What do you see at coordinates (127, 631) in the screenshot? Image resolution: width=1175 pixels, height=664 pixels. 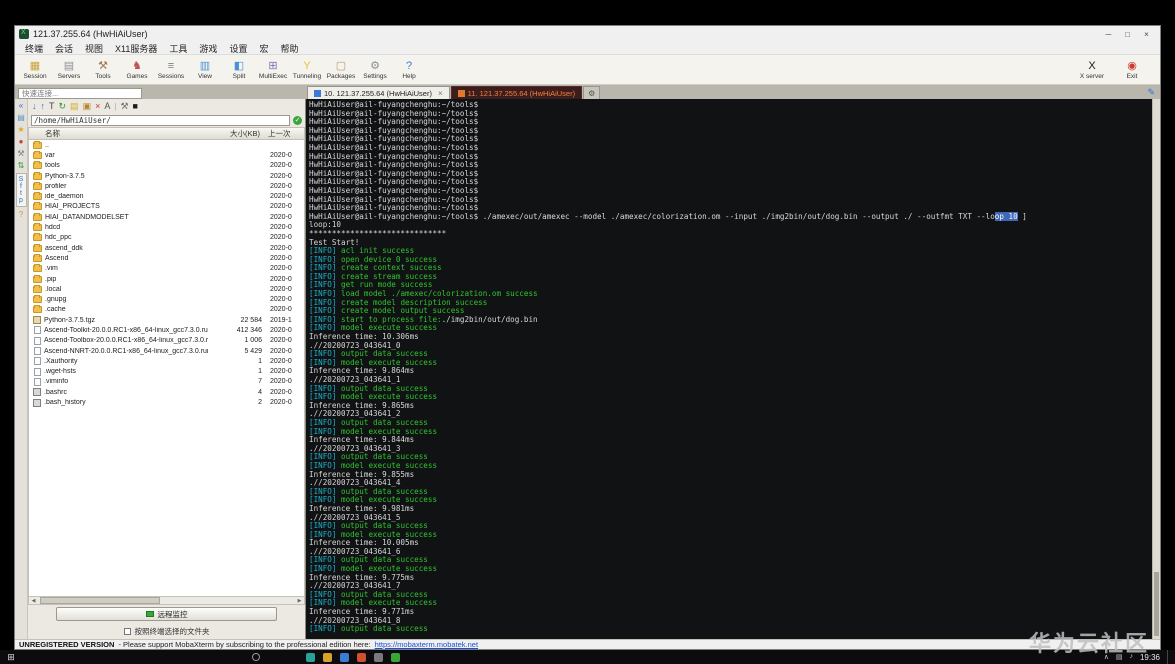 I see `follow-terminal-checkbox` at bounding box center [127, 631].